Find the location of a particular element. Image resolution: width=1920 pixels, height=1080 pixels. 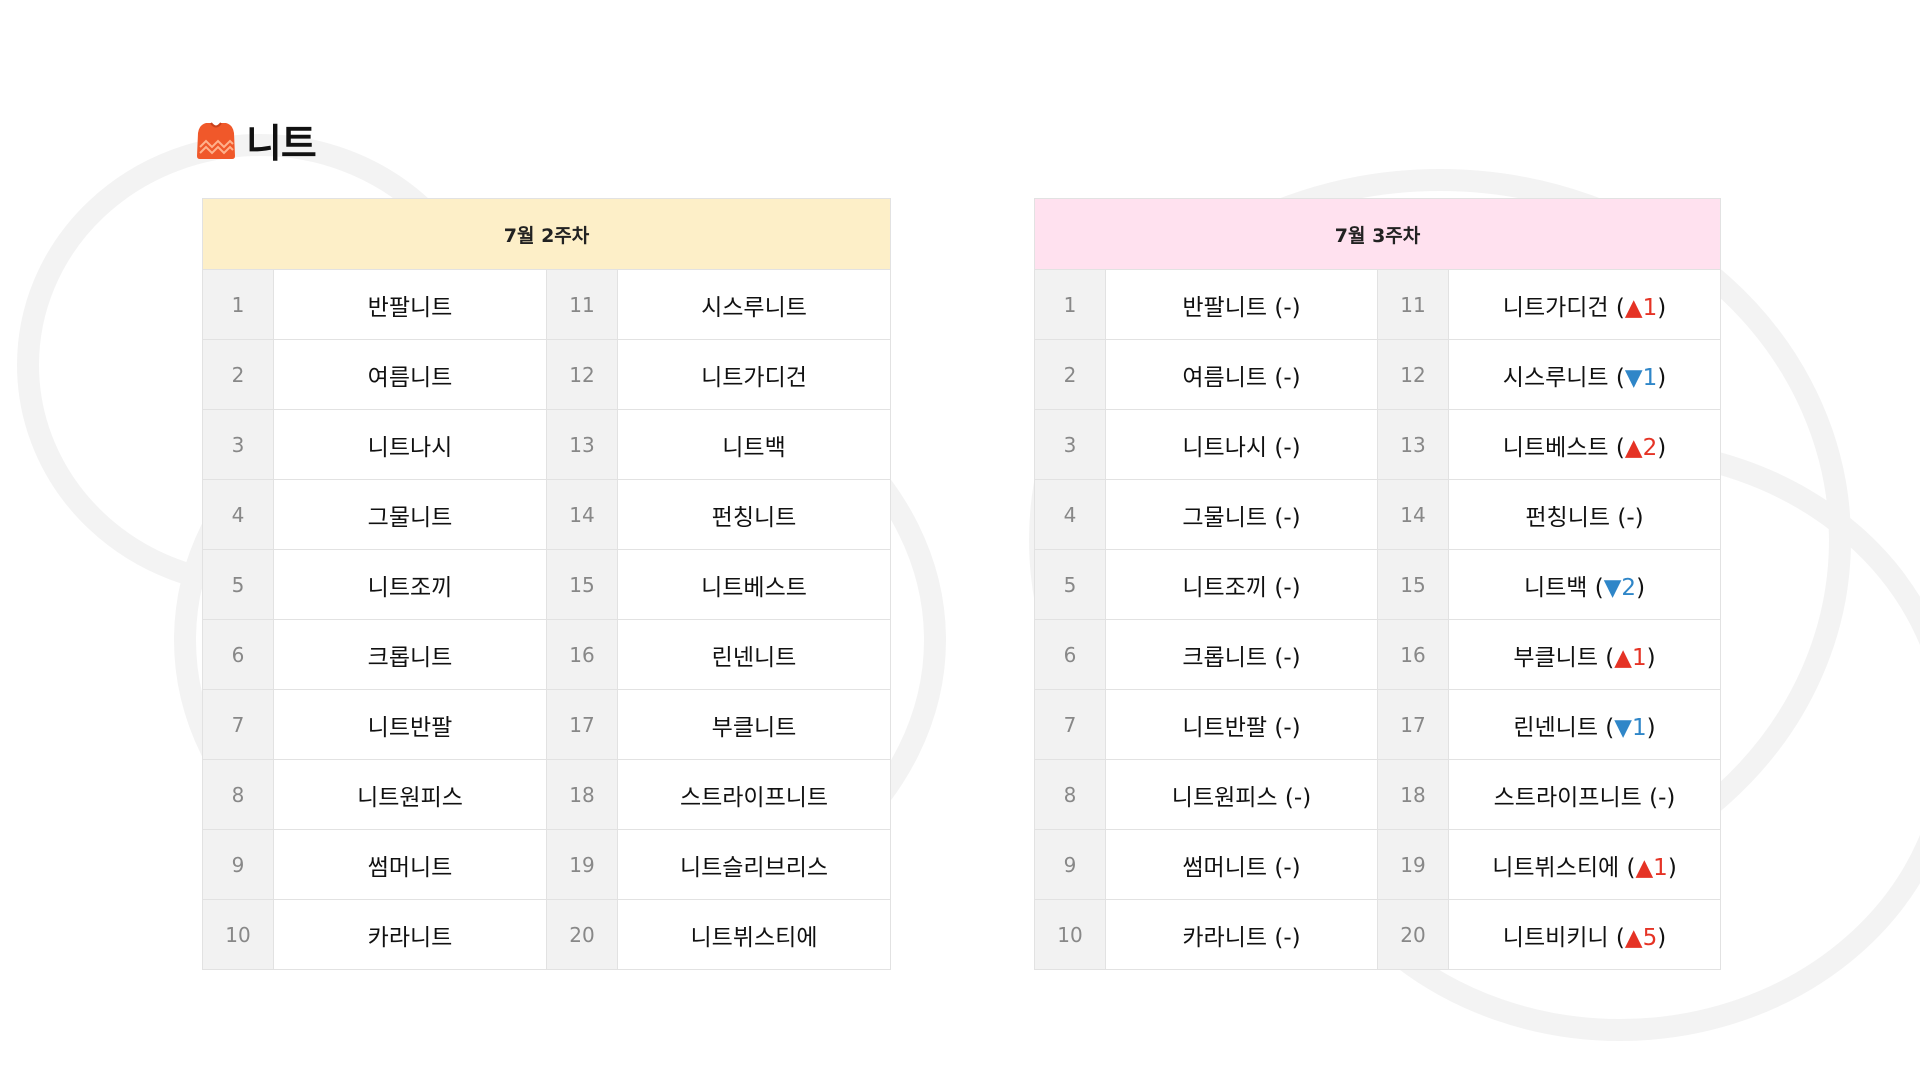

item-cell: 카라니트 (-) is located at coordinates (1241, 934).